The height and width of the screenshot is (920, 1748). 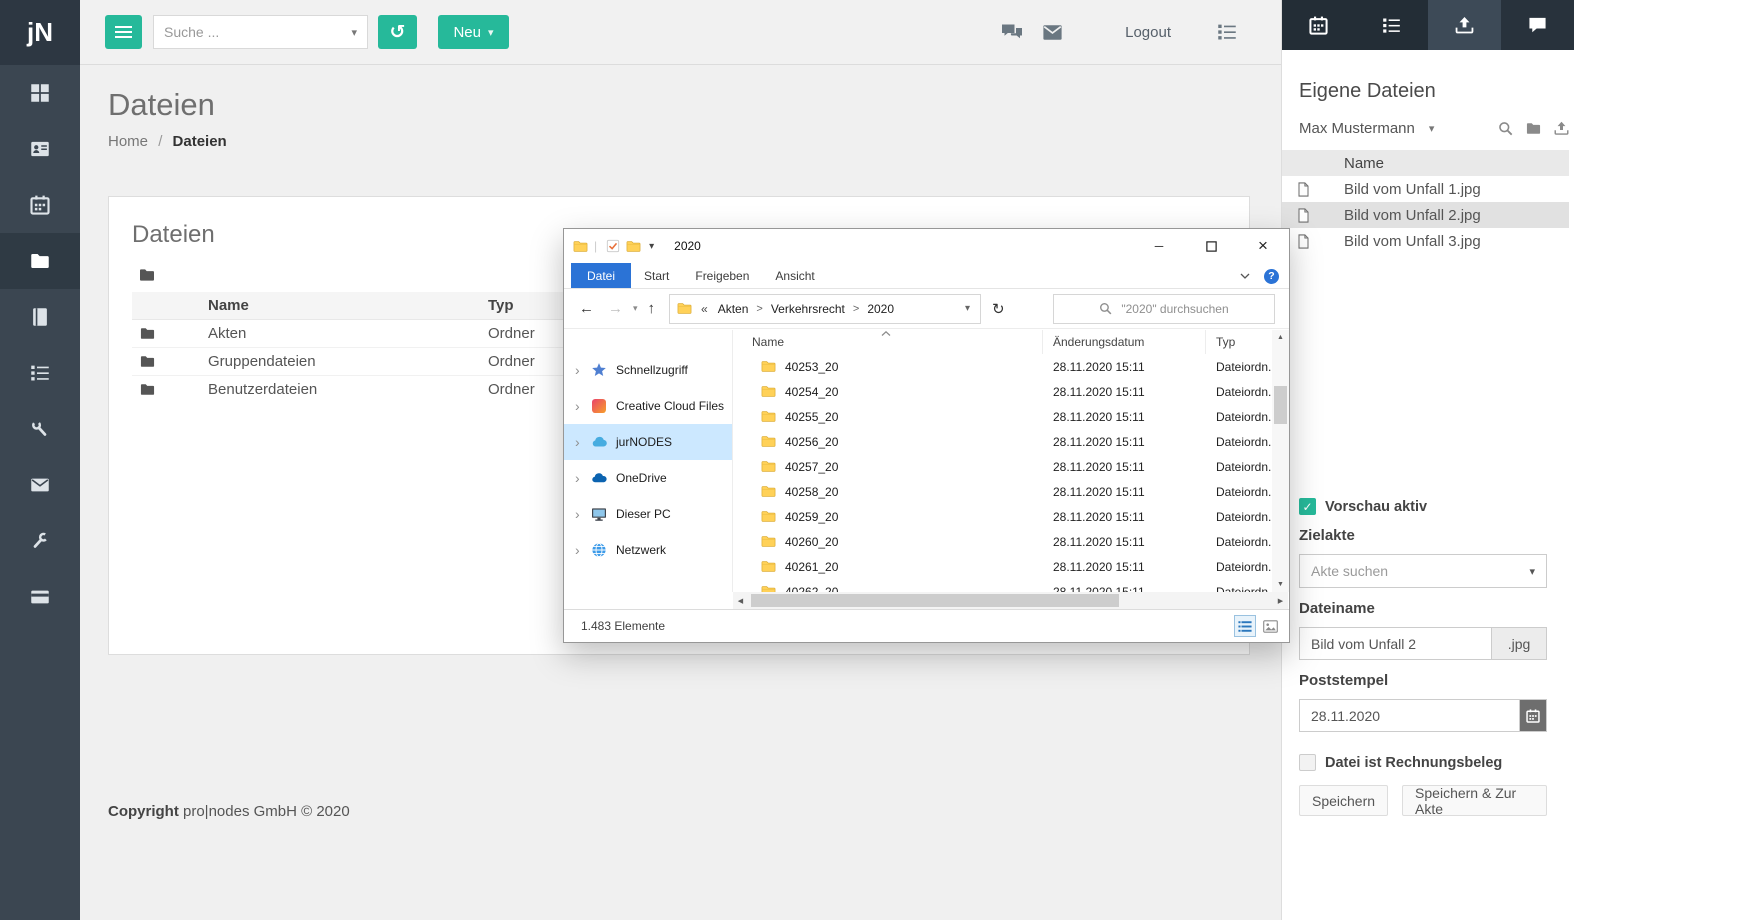 I want to click on recent-locations-icon: ▾, so click(x=635, y=308).